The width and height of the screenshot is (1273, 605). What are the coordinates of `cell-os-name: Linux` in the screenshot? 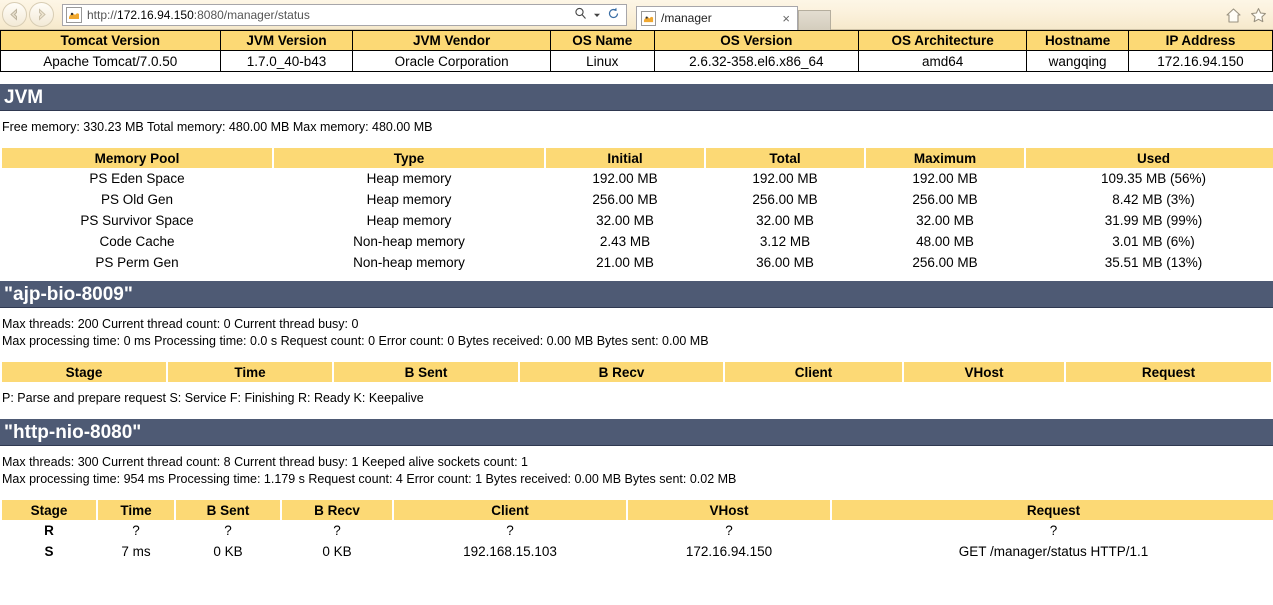 It's located at (602, 61).